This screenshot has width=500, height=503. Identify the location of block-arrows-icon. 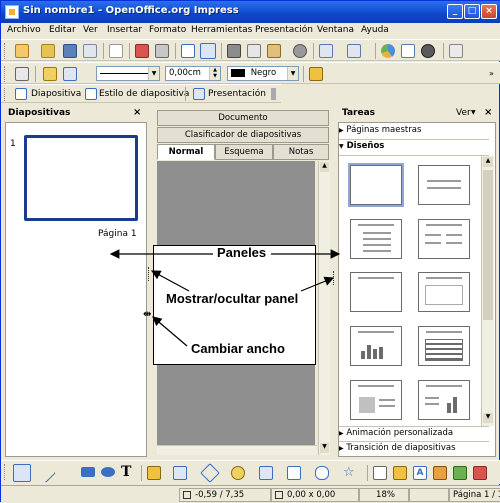
(266, 473).